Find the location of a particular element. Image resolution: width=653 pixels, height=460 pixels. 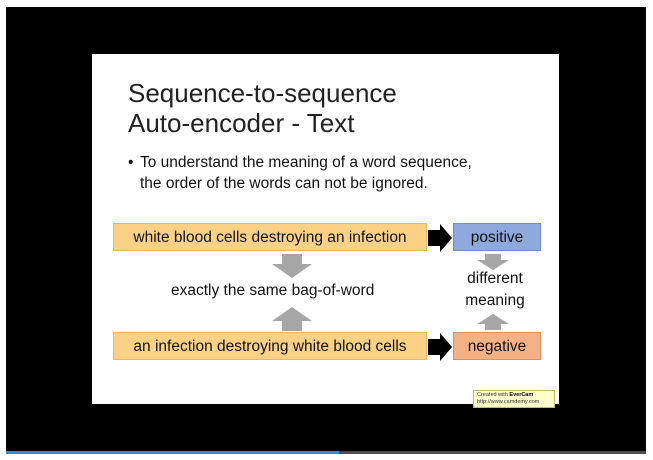

gray-arrow-down is located at coordinates (292, 266).